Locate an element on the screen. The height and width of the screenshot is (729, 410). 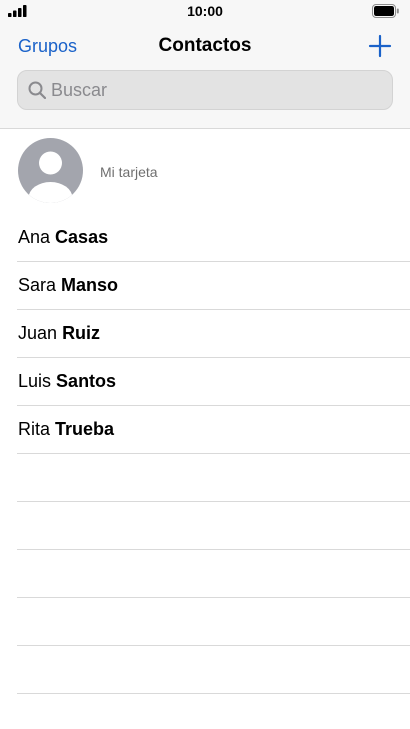
contact-first-name: Juan is located at coordinates (38, 333).